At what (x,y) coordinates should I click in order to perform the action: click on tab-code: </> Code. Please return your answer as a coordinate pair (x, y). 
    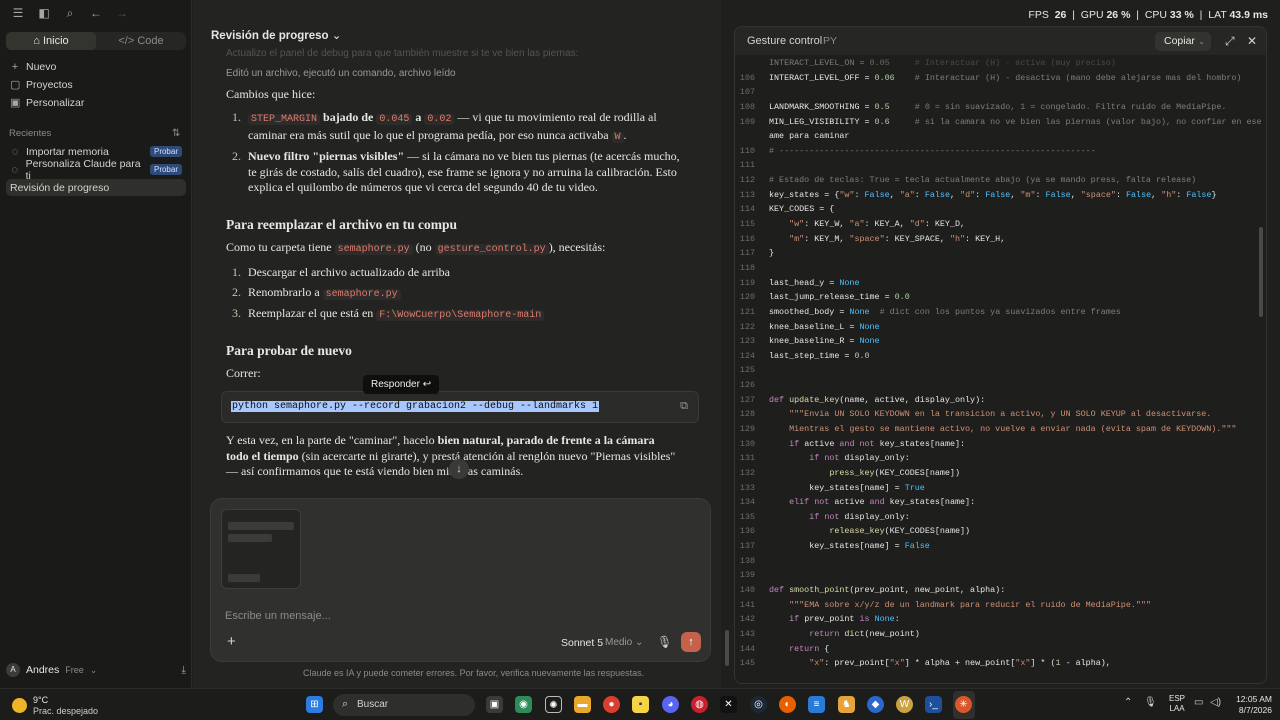
    Looking at the image, I should click on (141, 41).